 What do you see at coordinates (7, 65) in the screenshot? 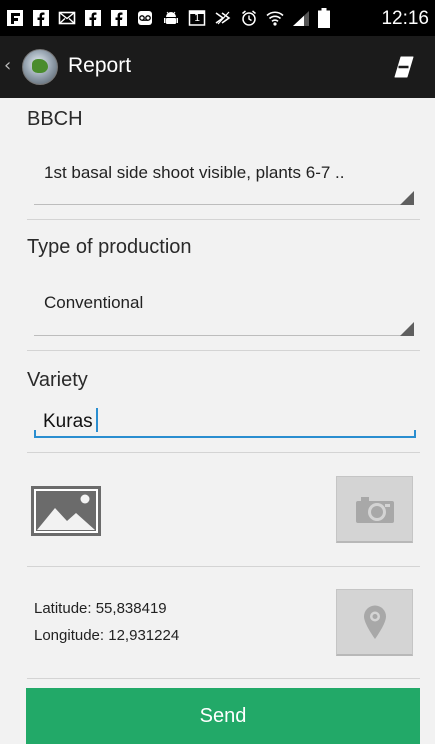
I see `back-chevron-icon: ‹` at bounding box center [7, 65].